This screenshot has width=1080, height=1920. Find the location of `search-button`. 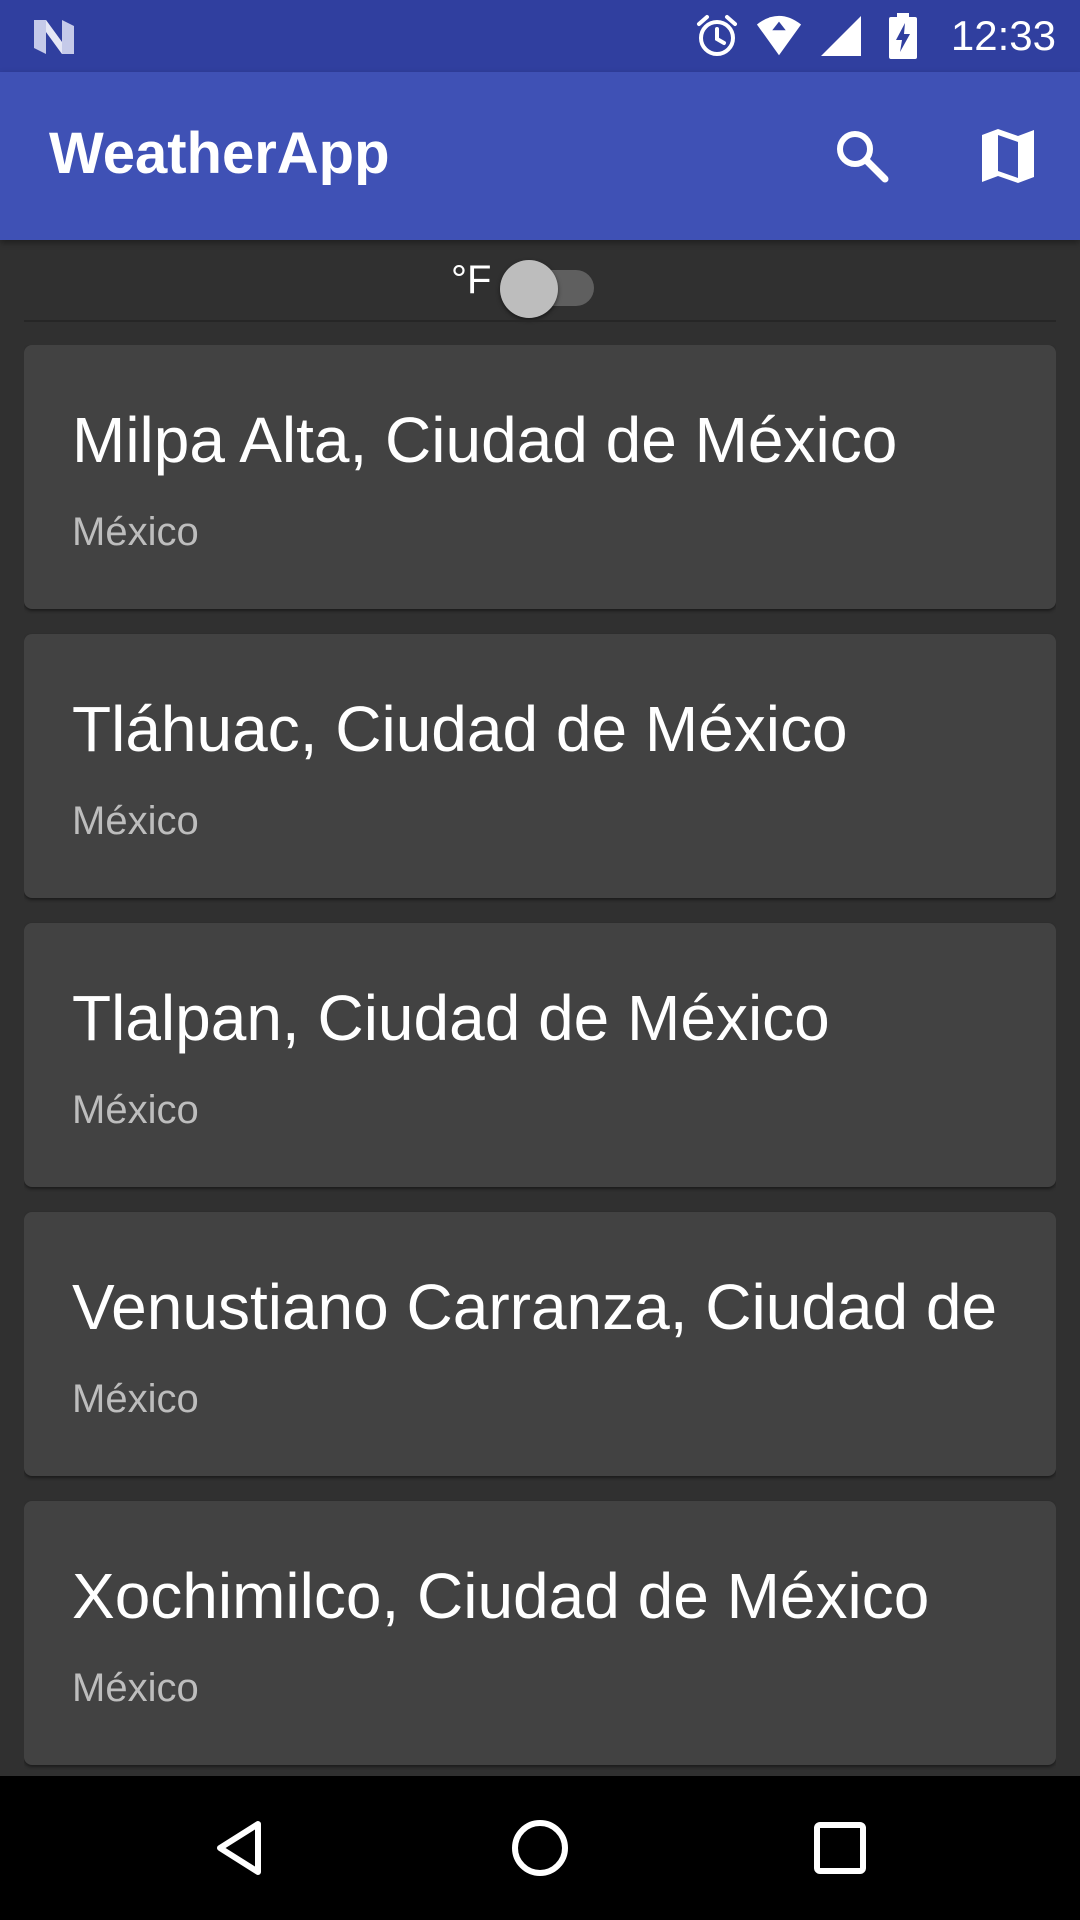

search-button is located at coordinates (862, 156).